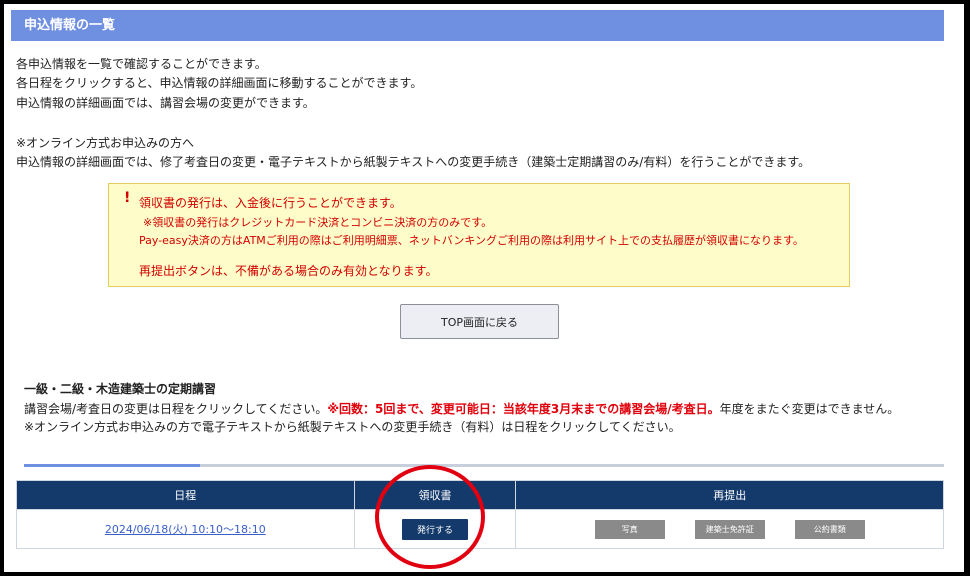 This screenshot has width=970, height=576. What do you see at coordinates (127, 198) in the screenshot?
I see `warning-icon: !` at bounding box center [127, 198].